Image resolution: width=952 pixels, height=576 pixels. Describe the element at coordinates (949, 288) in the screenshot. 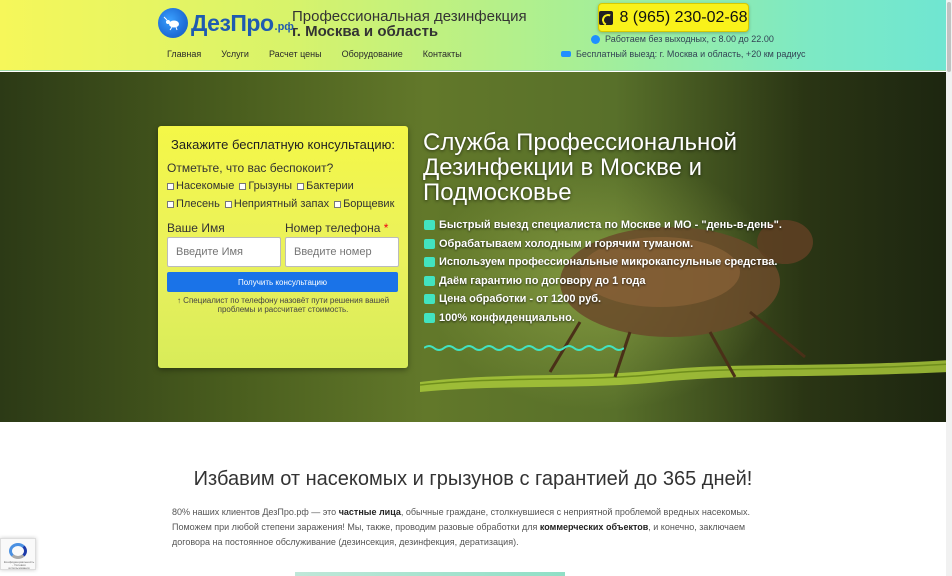

I see `scrollbar-track` at that location.